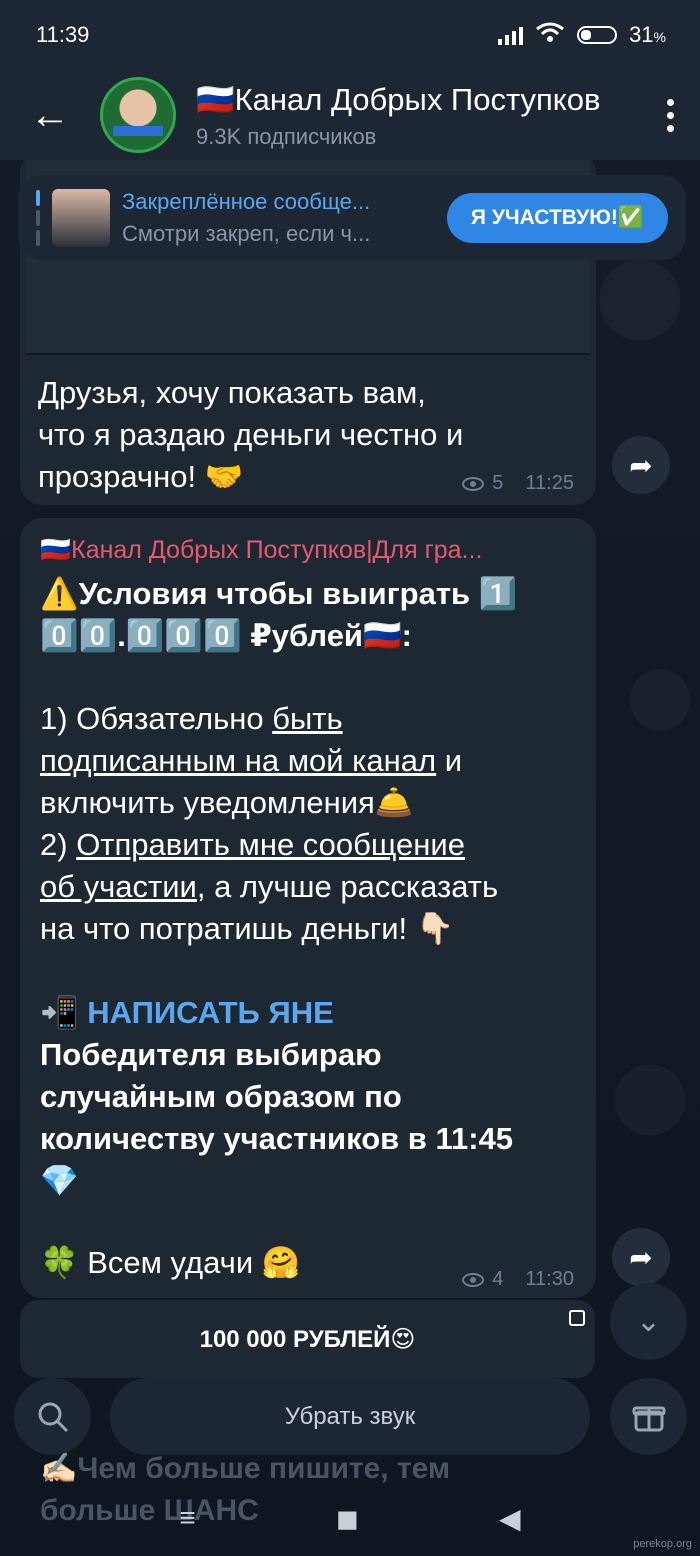 This screenshot has height=1556, width=700. I want to click on battery-icon, so click(597, 35).